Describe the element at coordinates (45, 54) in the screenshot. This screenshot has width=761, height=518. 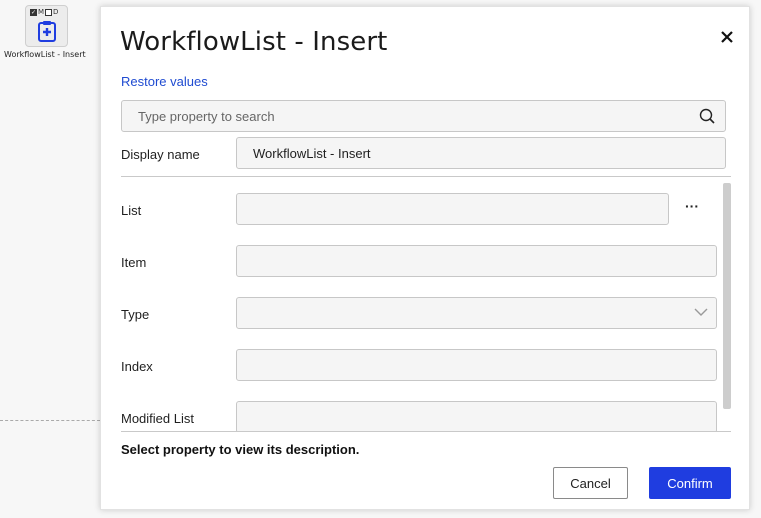
I see `node-label: WorkflowList - Insert` at that location.